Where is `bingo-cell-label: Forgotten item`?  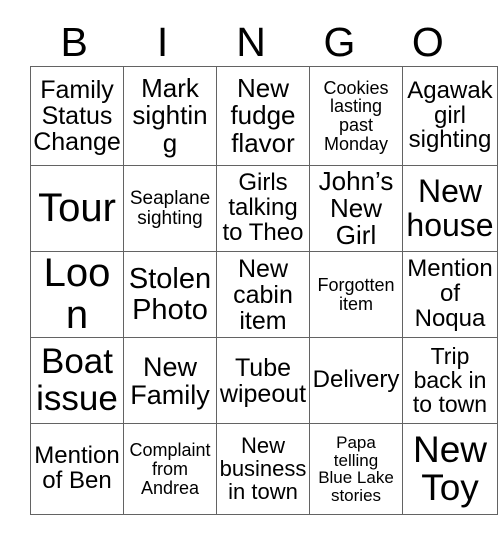
bingo-cell-label: Forgotten item is located at coordinates (356, 294).